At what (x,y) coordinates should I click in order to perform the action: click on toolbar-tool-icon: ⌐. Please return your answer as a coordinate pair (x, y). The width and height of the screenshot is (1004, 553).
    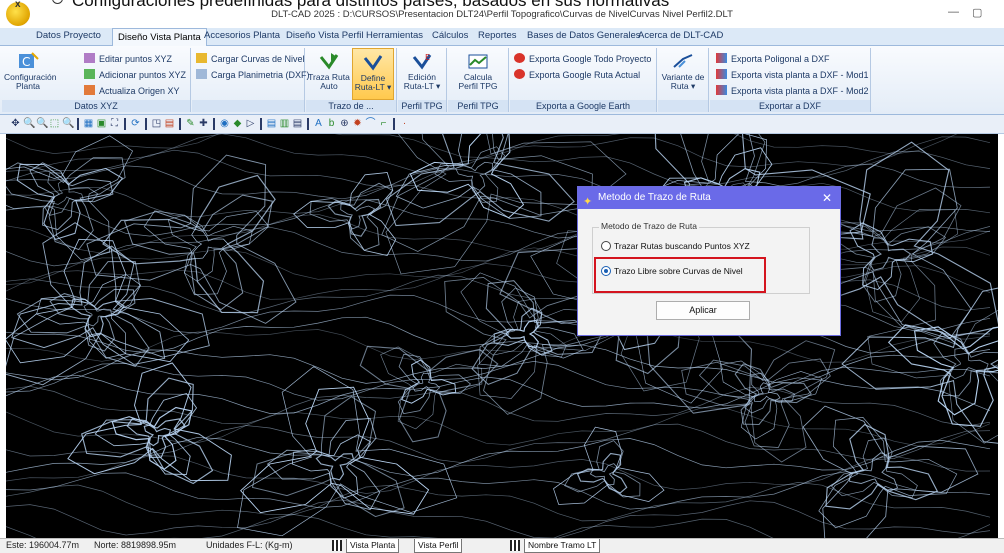
    Looking at the image, I should click on (383, 123).